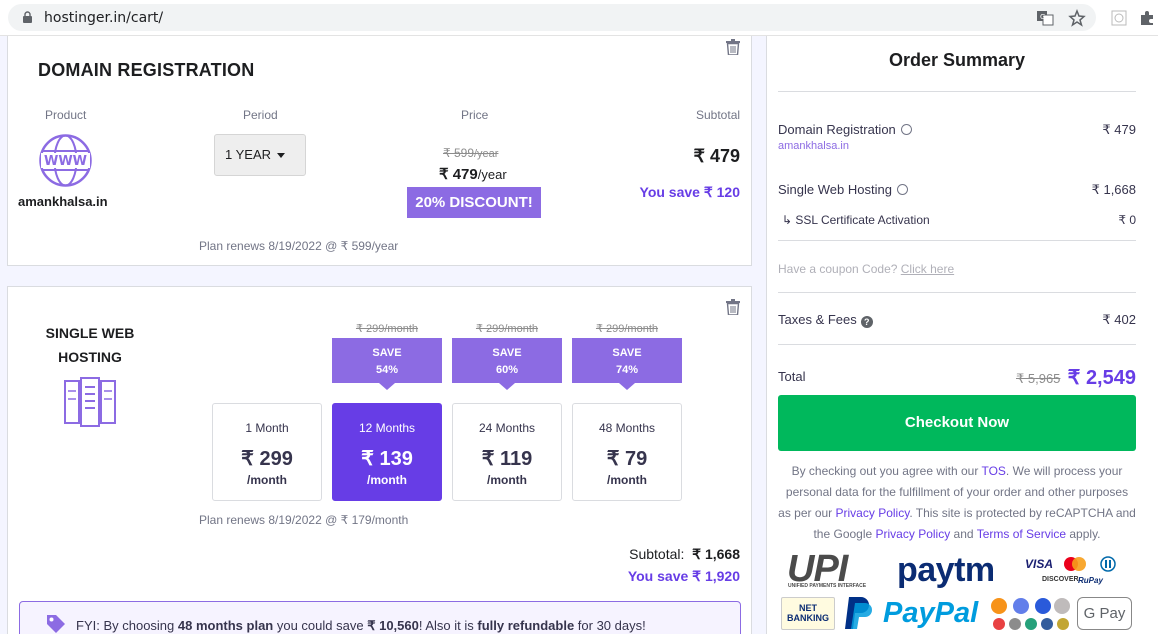 This screenshot has height=634, width=1158. Describe the element at coordinates (66, 115) in the screenshot. I see `col-product: Product` at that location.